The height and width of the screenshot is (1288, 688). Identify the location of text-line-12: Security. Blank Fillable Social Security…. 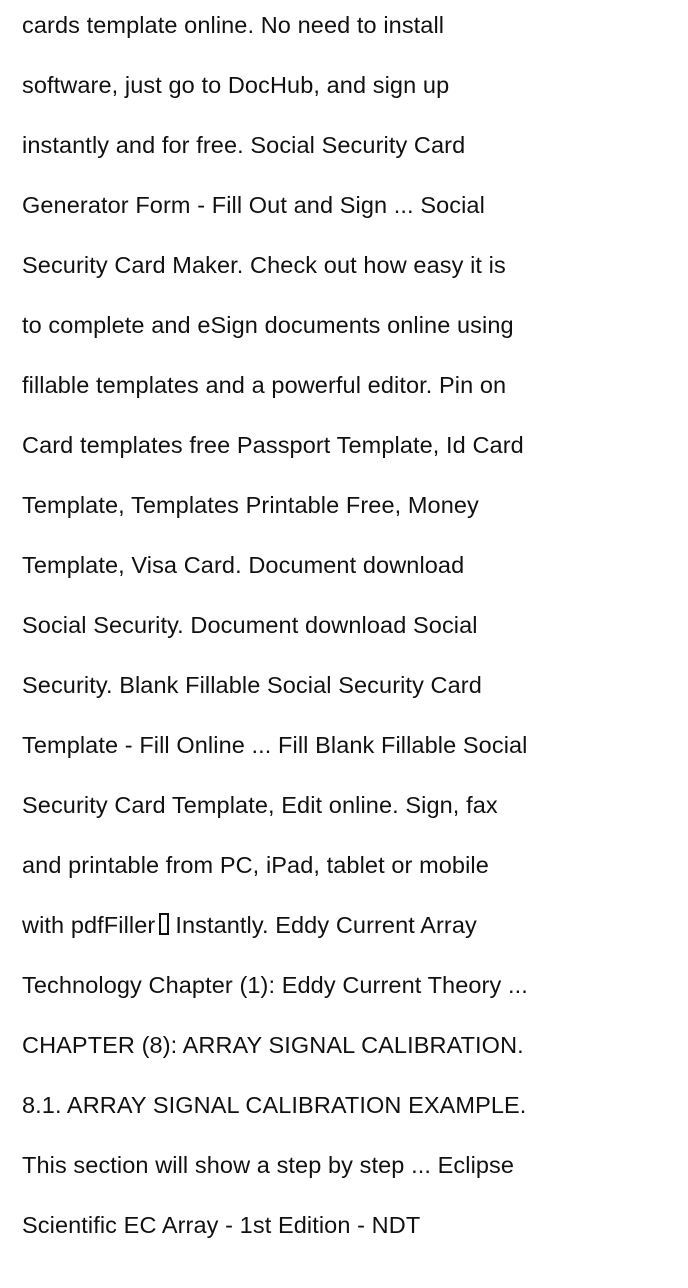
(252, 685).